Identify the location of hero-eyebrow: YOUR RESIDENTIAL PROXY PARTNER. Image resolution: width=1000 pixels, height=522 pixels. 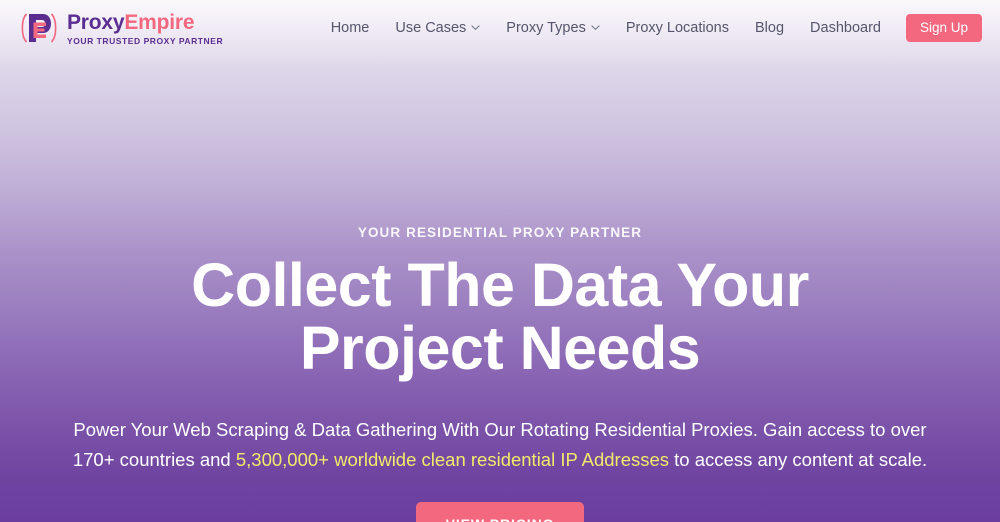
(500, 232).